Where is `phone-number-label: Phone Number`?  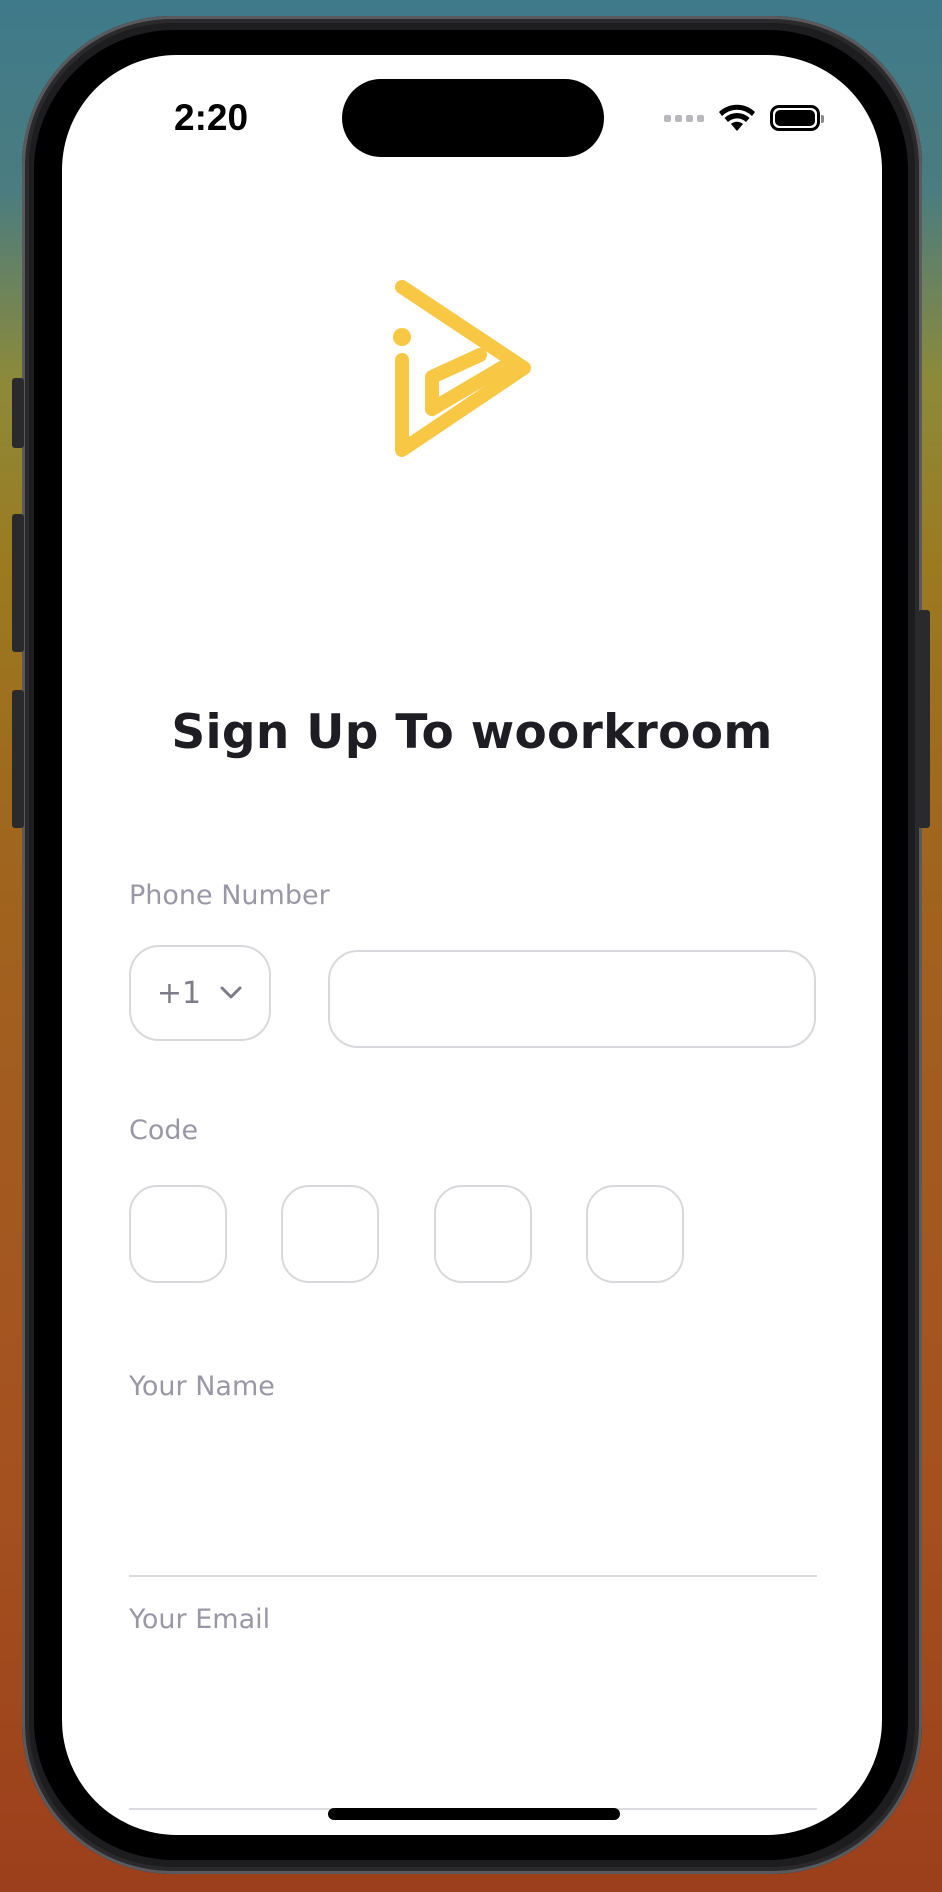
phone-number-label: Phone Number is located at coordinates (229, 895).